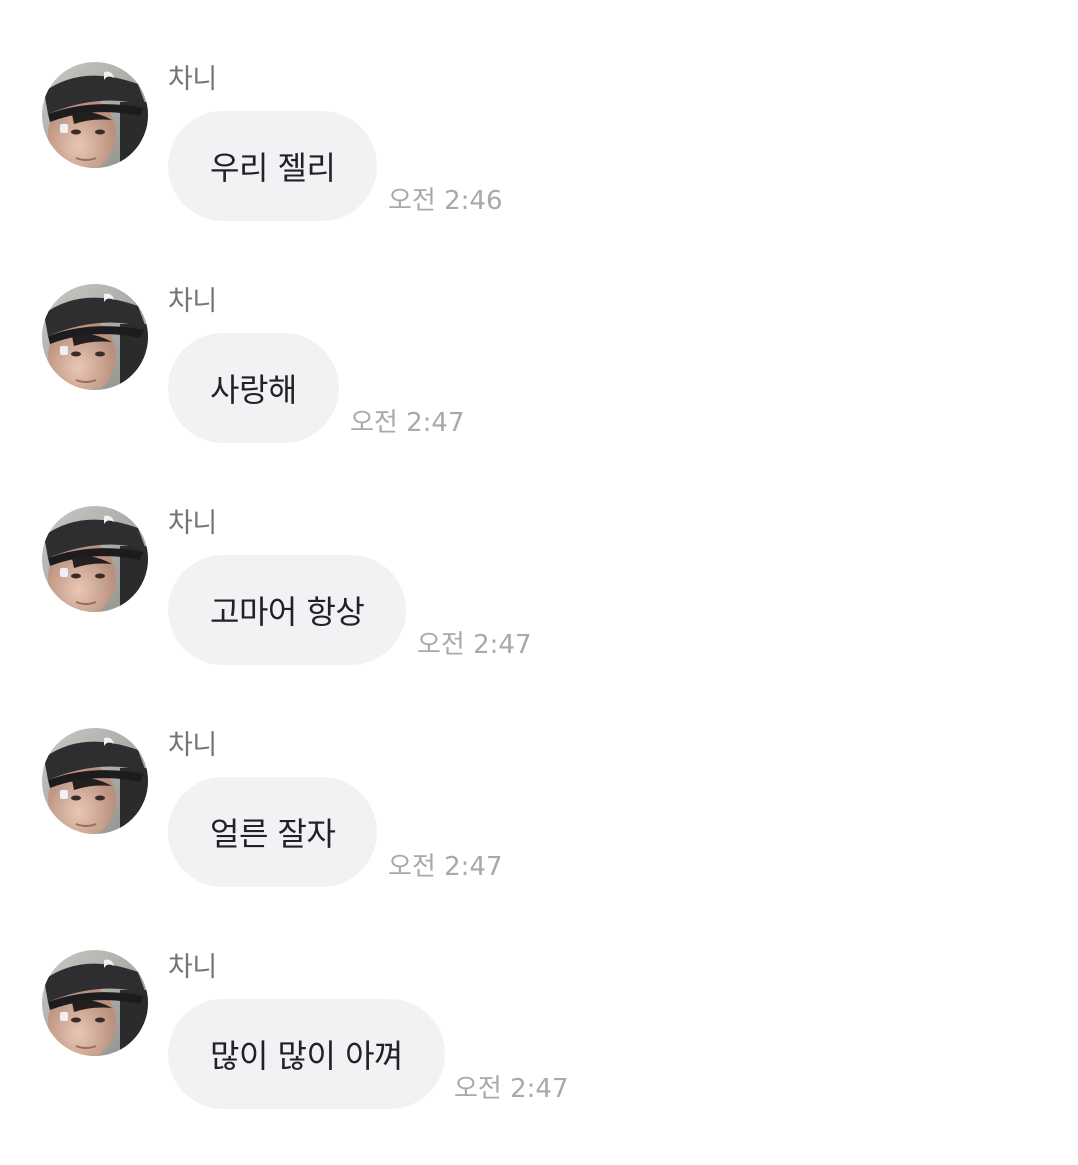 The width and height of the screenshot is (1078, 1165). I want to click on message-bubble: 고마어 항상, so click(287, 610).